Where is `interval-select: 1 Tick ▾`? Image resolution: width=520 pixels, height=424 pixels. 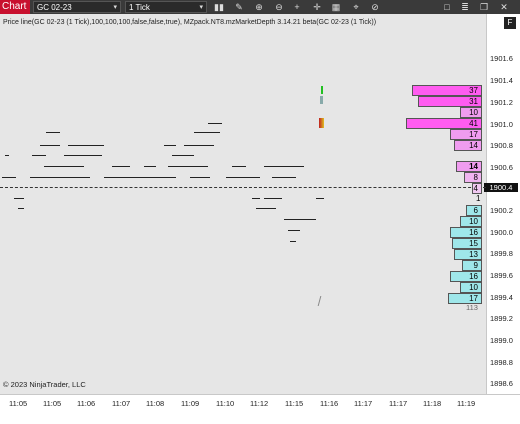
interval-select: 1 Tick ▾ is located at coordinates (166, 7).